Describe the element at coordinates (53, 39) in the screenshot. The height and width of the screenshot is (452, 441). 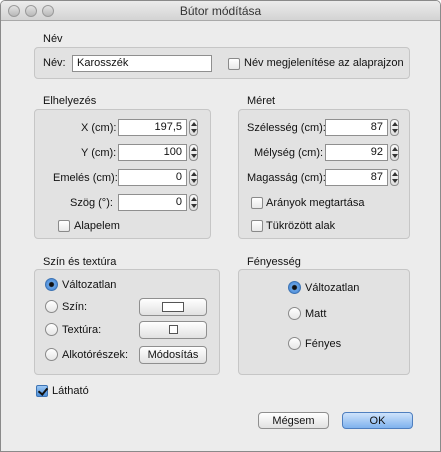
I see `name-group-title: Név` at that location.